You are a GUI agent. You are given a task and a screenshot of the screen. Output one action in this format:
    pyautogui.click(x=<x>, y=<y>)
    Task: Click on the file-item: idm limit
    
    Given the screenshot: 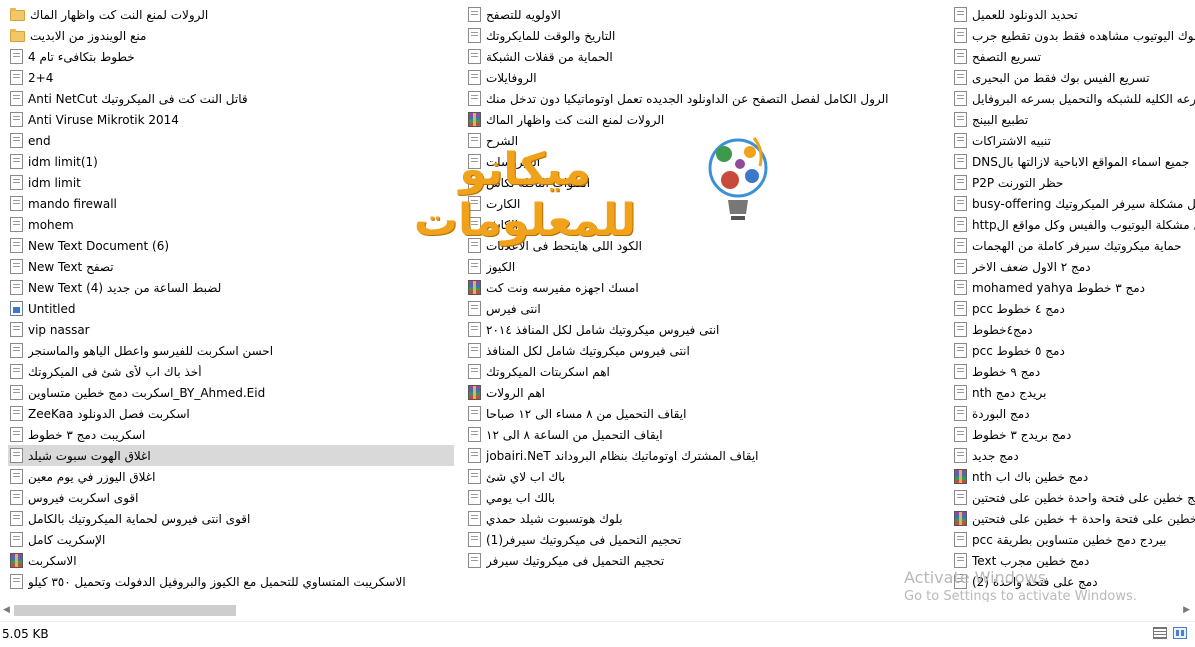 What is the action you would take?
    pyautogui.click(x=231, y=182)
    